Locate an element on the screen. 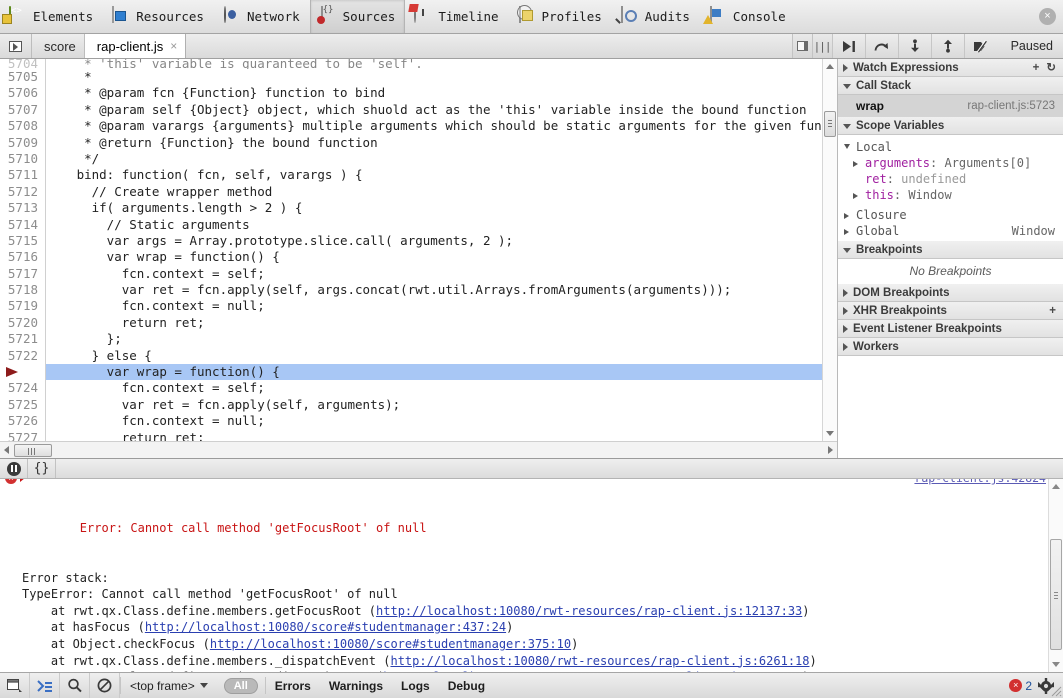 This screenshot has width=1063, height=698. section-dom-breakpoints: DOM Breakpoints is located at coordinates (950, 293).